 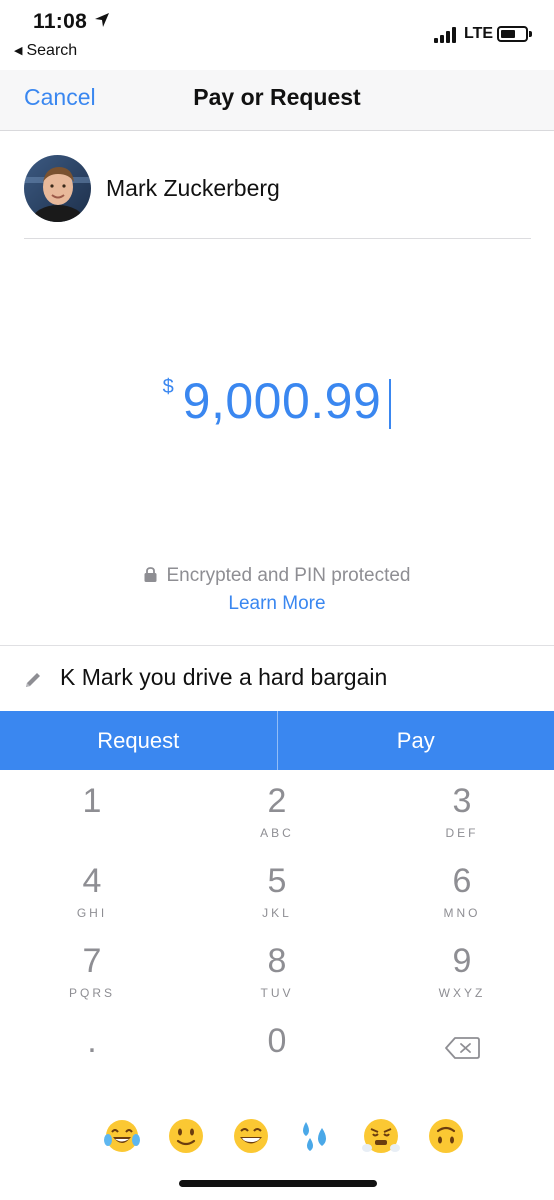 I want to click on battery-icon, so click(x=514, y=34).